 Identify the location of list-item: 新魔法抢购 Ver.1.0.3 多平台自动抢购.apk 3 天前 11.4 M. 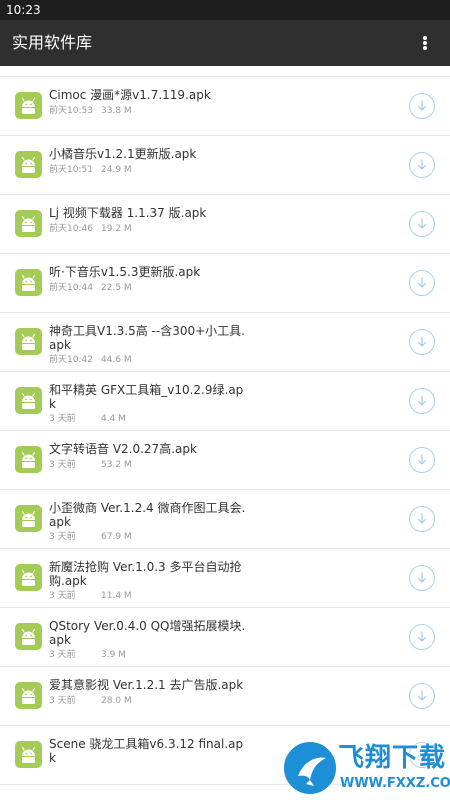
(225, 578).